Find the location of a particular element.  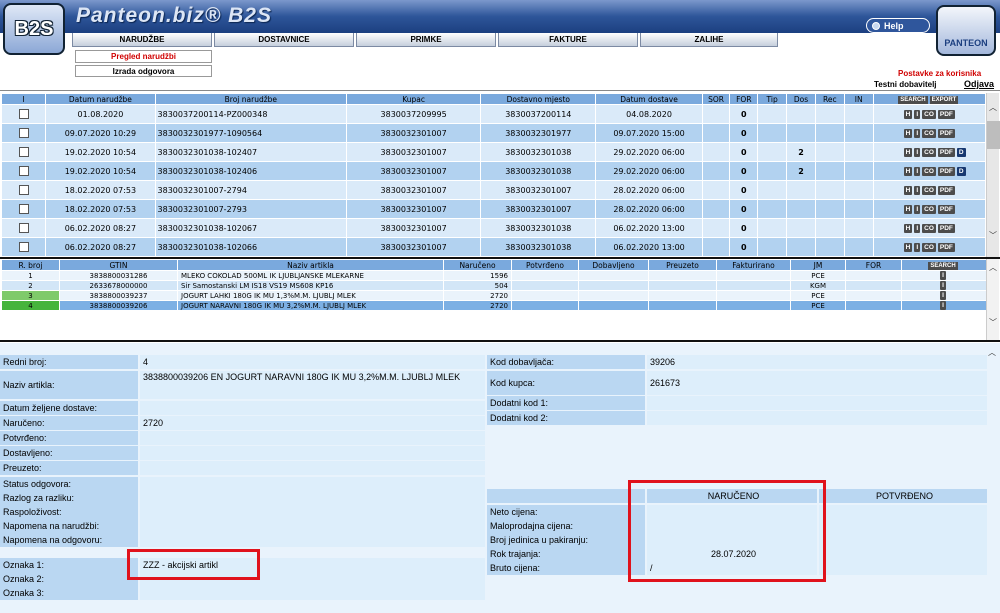

orders-col-header: Kupac is located at coordinates (414, 99).